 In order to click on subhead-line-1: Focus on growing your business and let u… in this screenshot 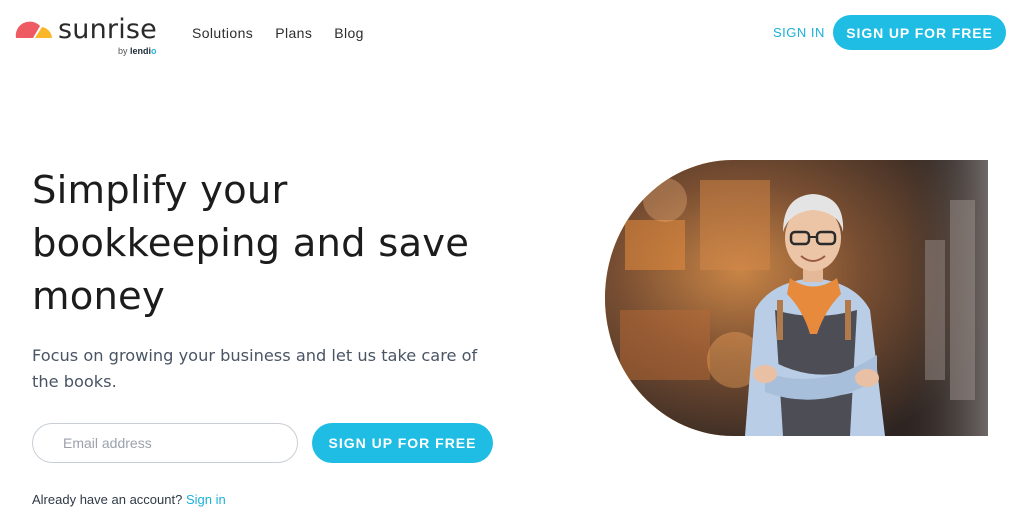, I will do `click(255, 355)`.